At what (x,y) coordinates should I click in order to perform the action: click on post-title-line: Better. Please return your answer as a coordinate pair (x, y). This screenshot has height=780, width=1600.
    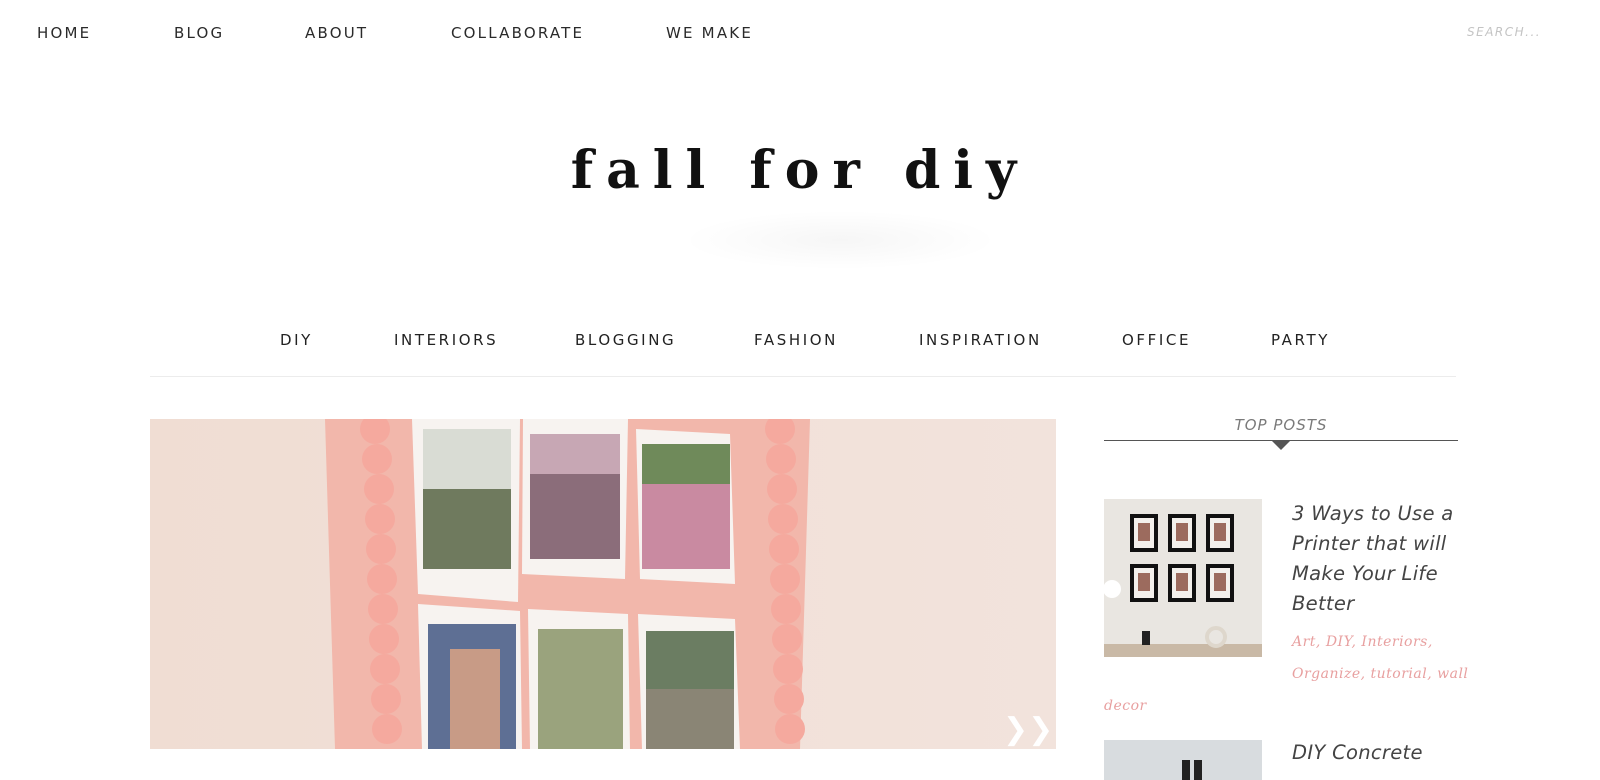
    Looking at the image, I should click on (1323, 603).